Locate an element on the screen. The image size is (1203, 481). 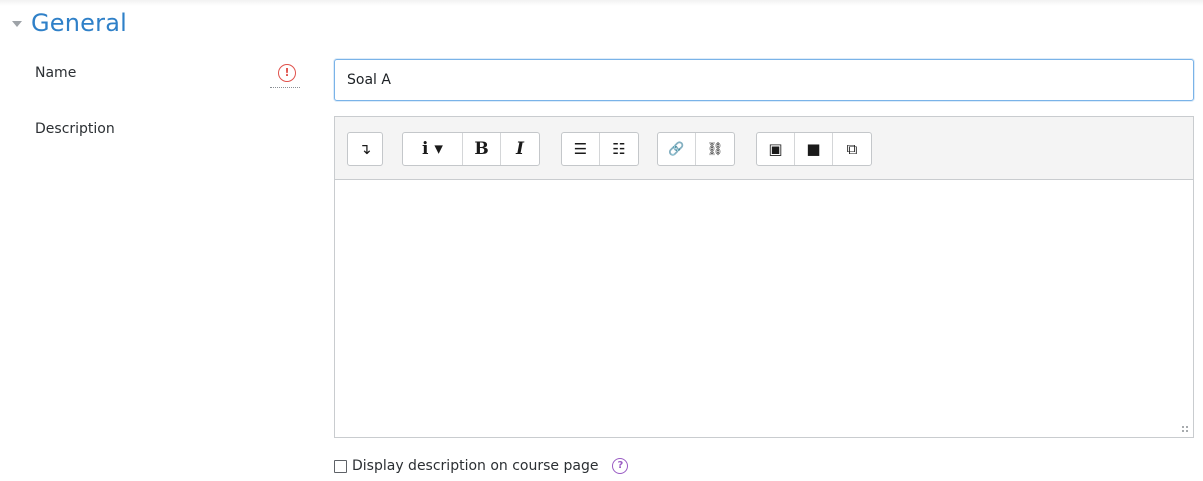
description-label: Description is located at coordinates (75, 129).